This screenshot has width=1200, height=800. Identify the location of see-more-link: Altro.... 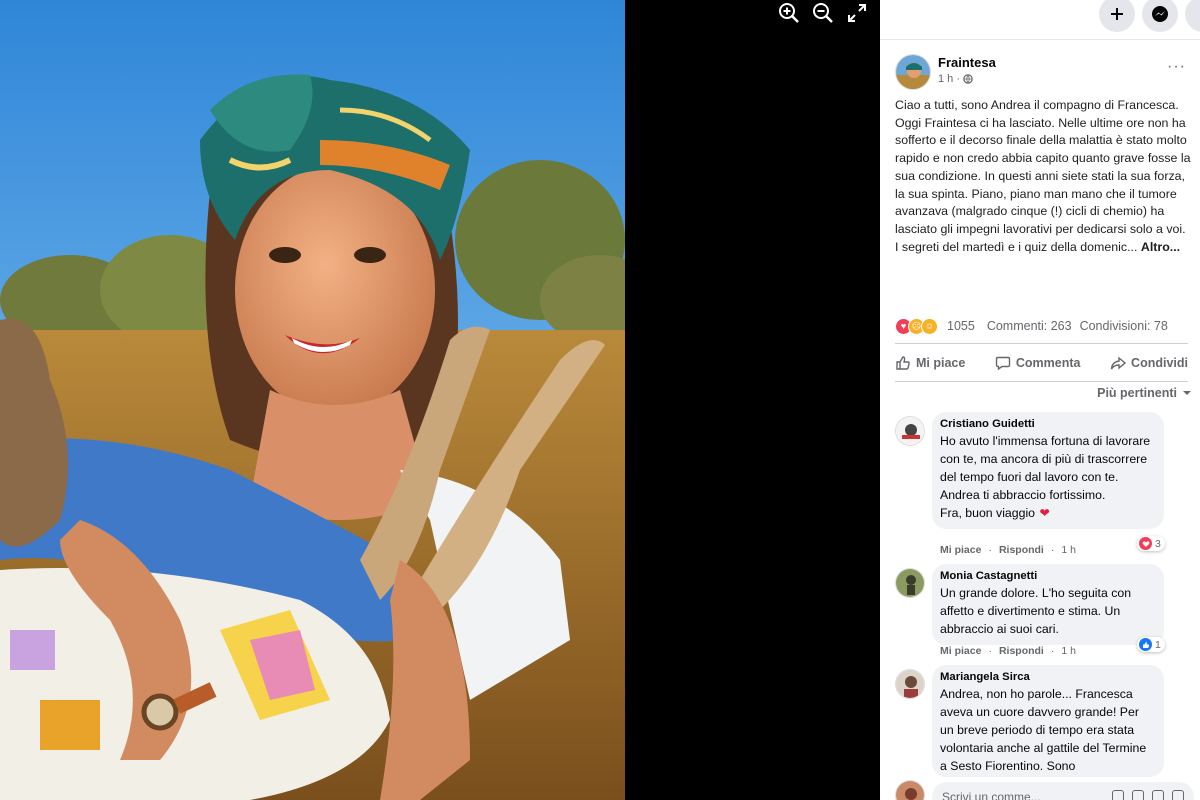
(1160, 247).